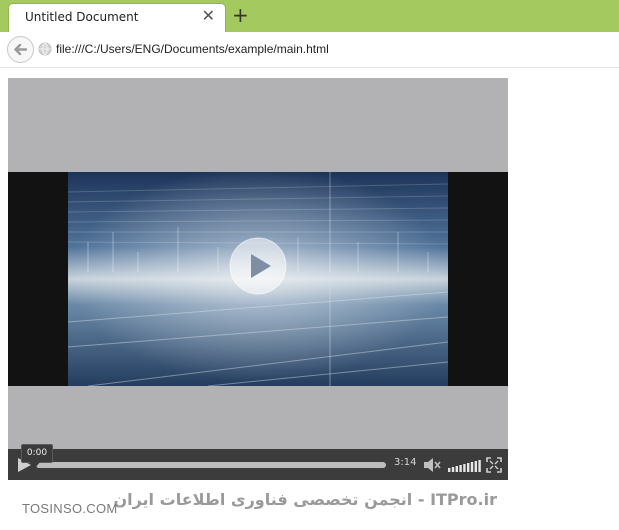  I want to click on address-bar, so click(336, 49).